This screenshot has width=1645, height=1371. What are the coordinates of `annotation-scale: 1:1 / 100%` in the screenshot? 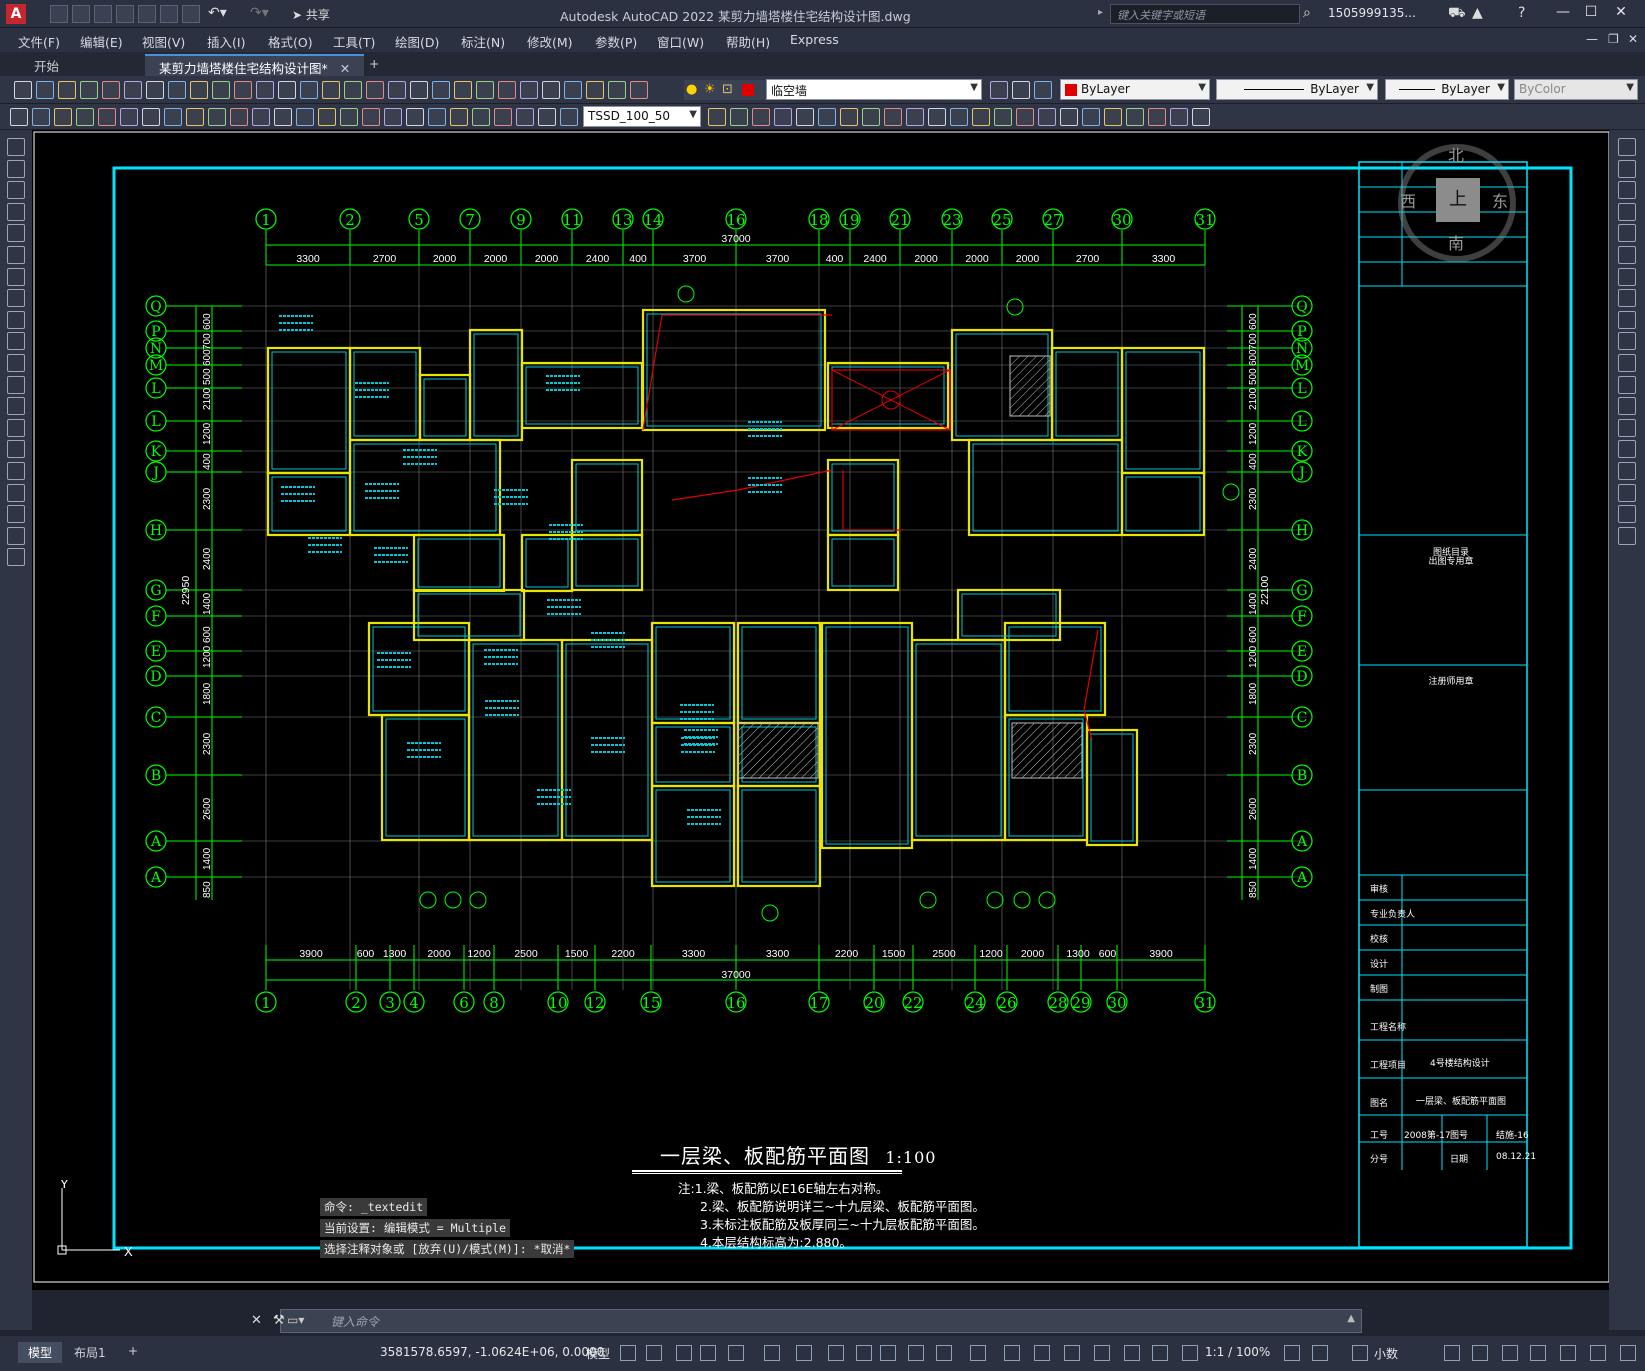 It's located at (1237, 1352).